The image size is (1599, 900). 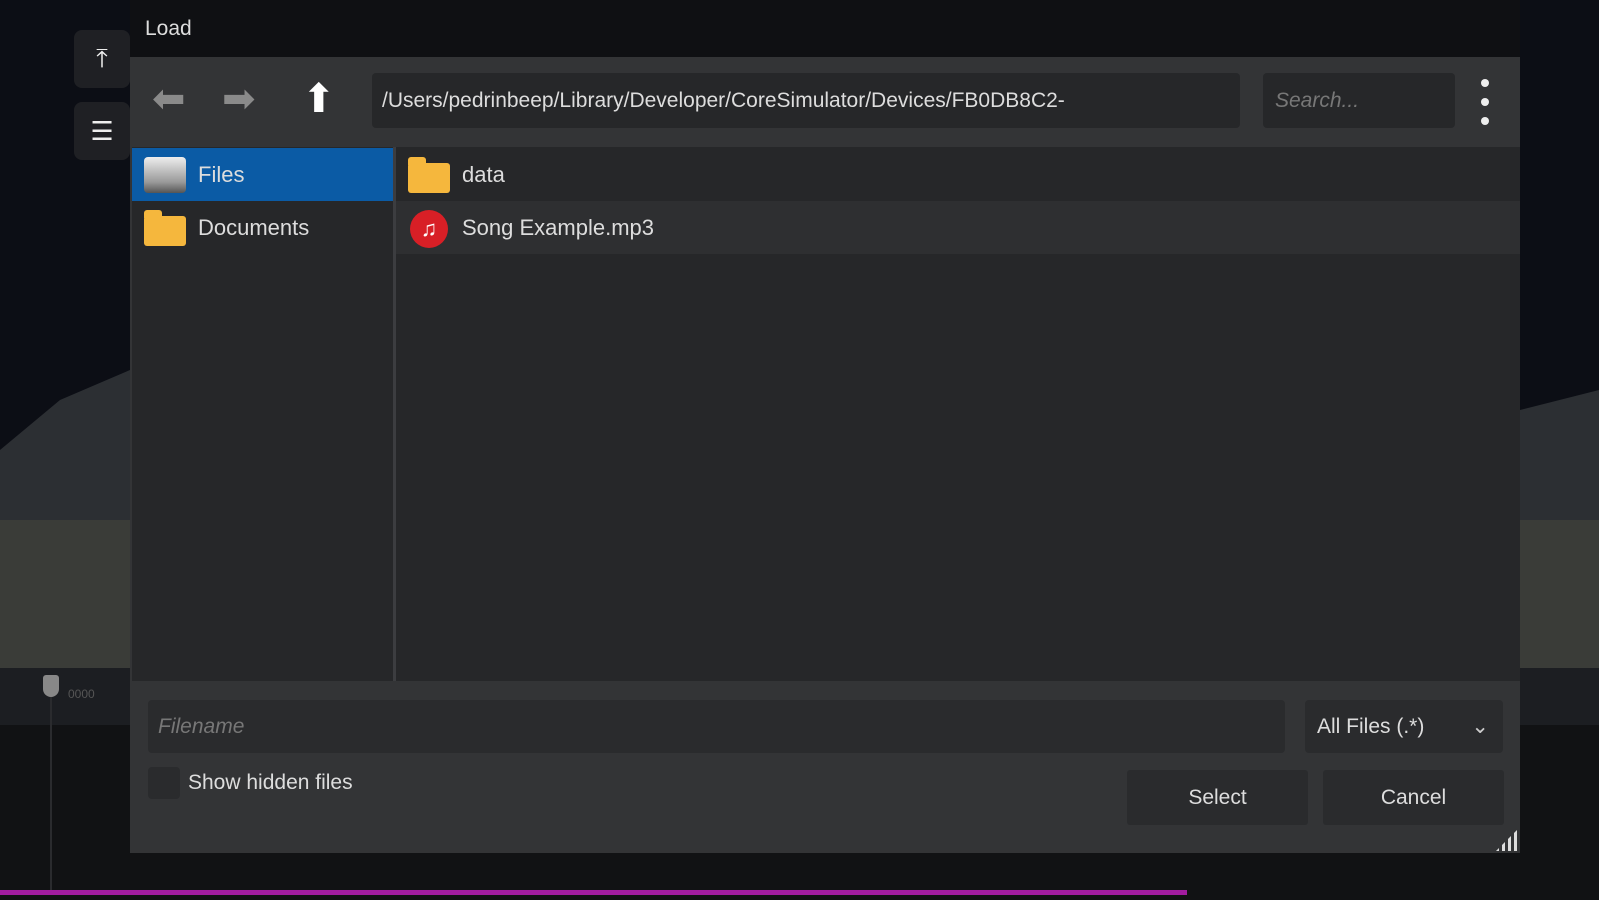 What do you see at coordinates (168, 28) in the screenshot?
I see `dialog-title: Load` at bounding box center [168, 28].